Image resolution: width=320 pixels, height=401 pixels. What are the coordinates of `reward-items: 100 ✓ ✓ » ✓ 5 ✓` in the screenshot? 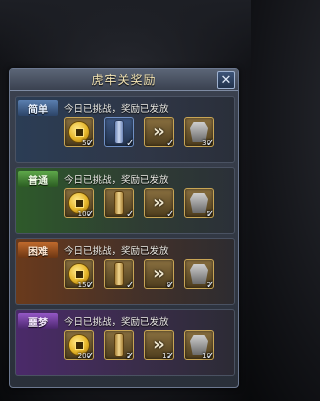 It's located at (139, 204).